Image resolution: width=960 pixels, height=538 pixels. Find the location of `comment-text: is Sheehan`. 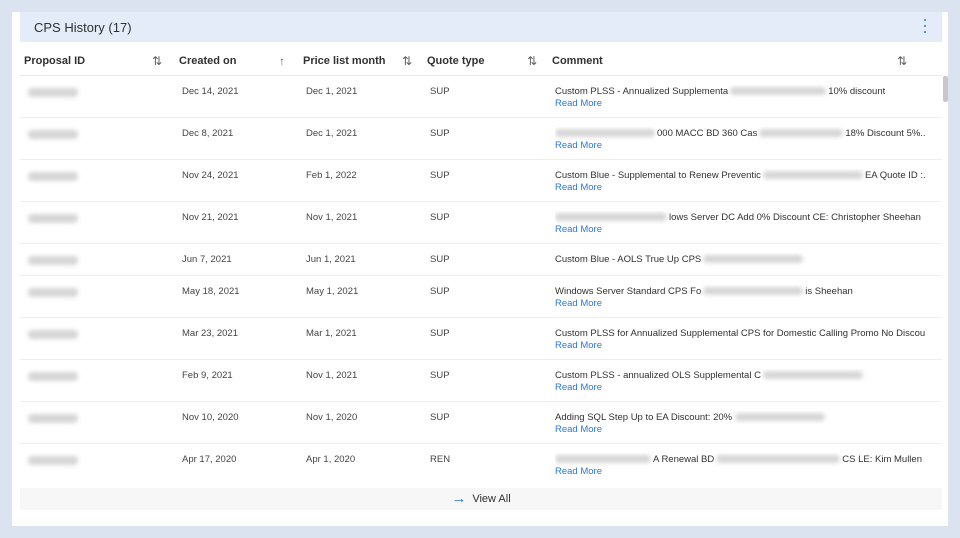

comment-text: is Sheehan is located at coordinates (829, 291).